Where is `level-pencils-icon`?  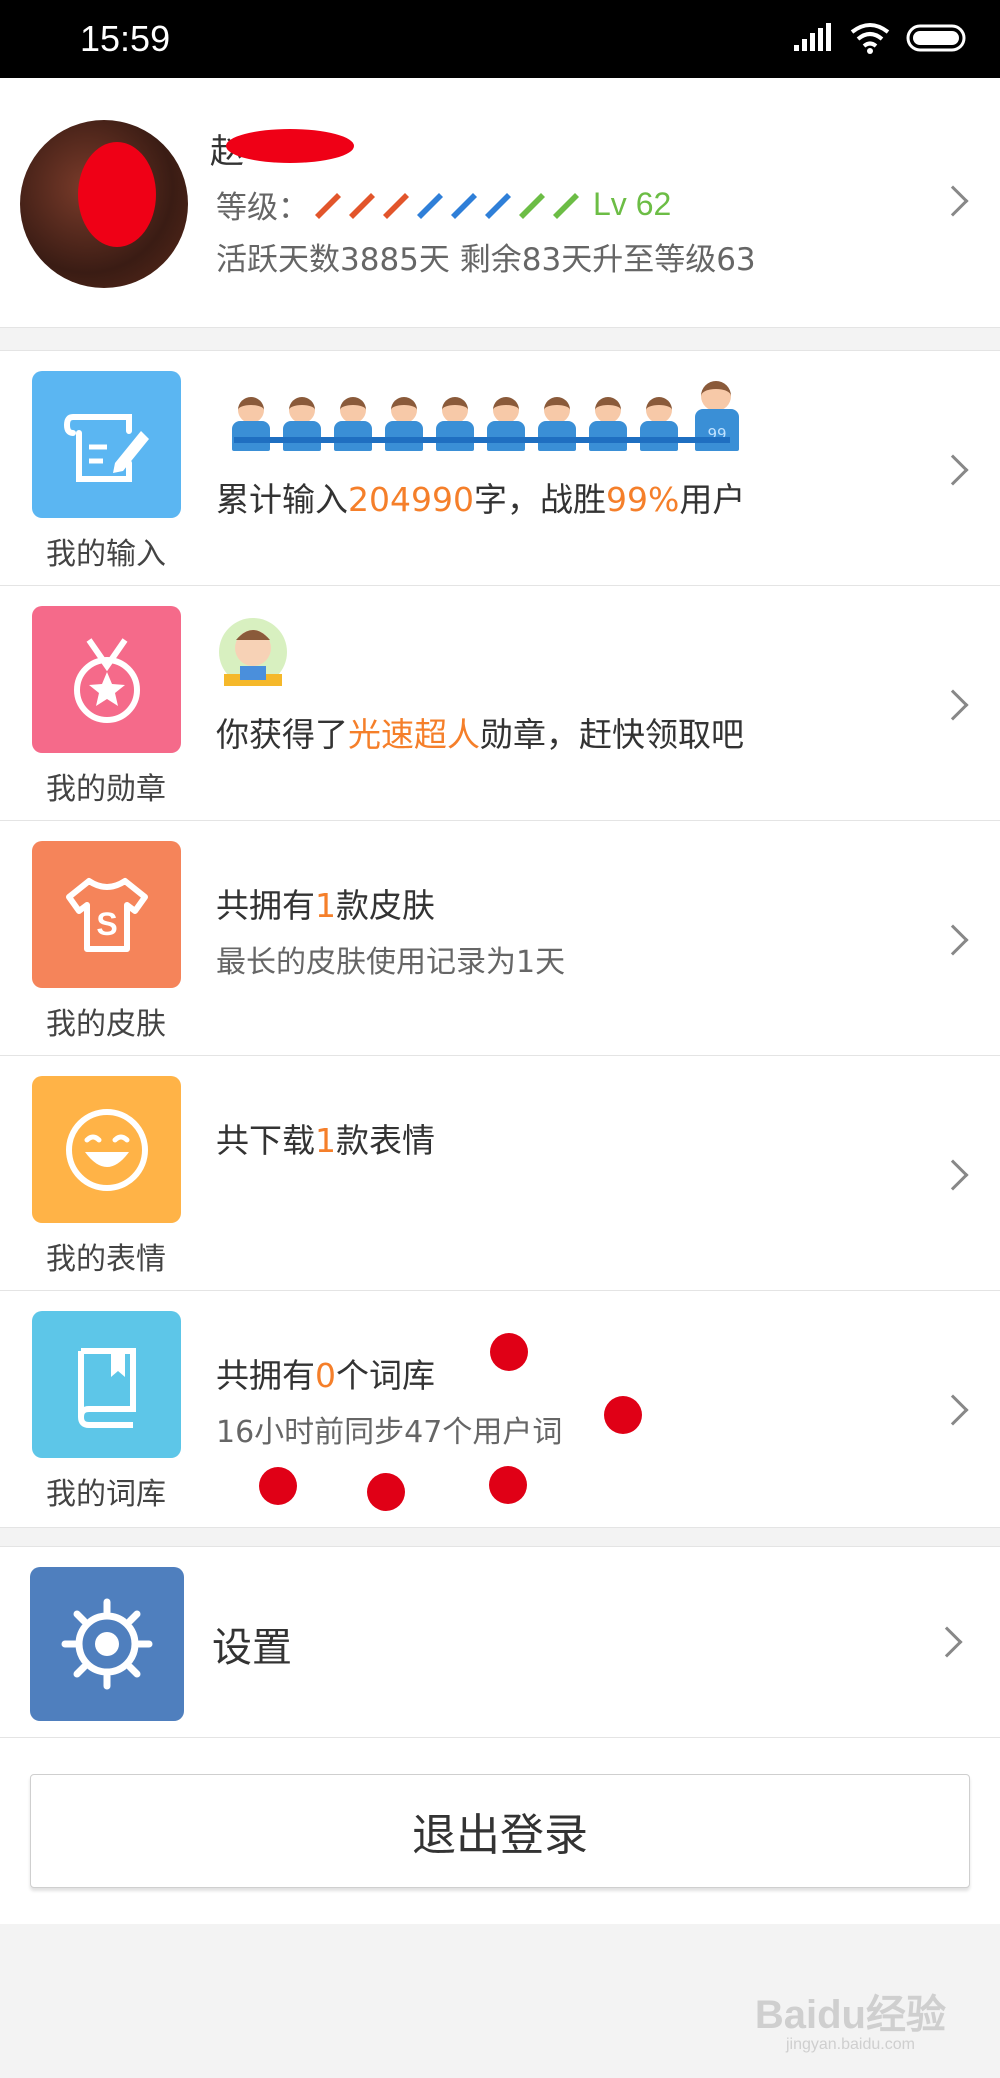 level-pencils-icon is located at coordinates (446, 205).